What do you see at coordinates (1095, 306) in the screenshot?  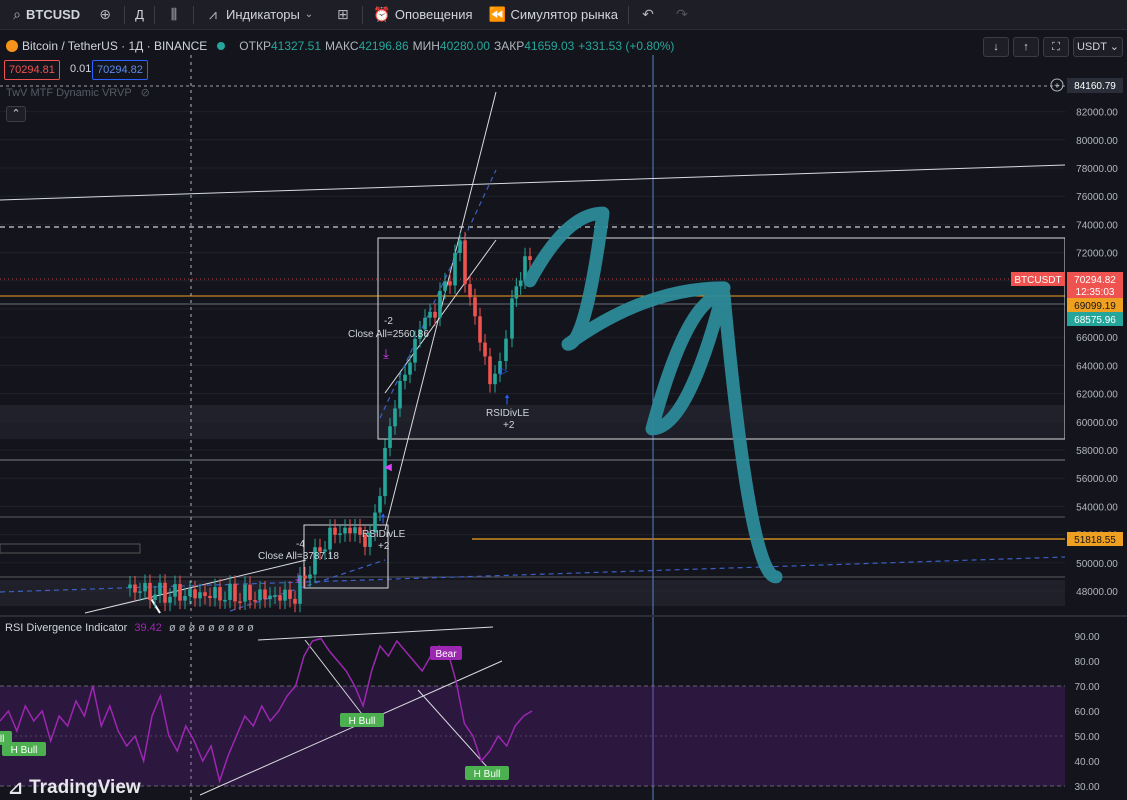 I see `svg-text: 69099.19` at bounding box center [1095, 306].